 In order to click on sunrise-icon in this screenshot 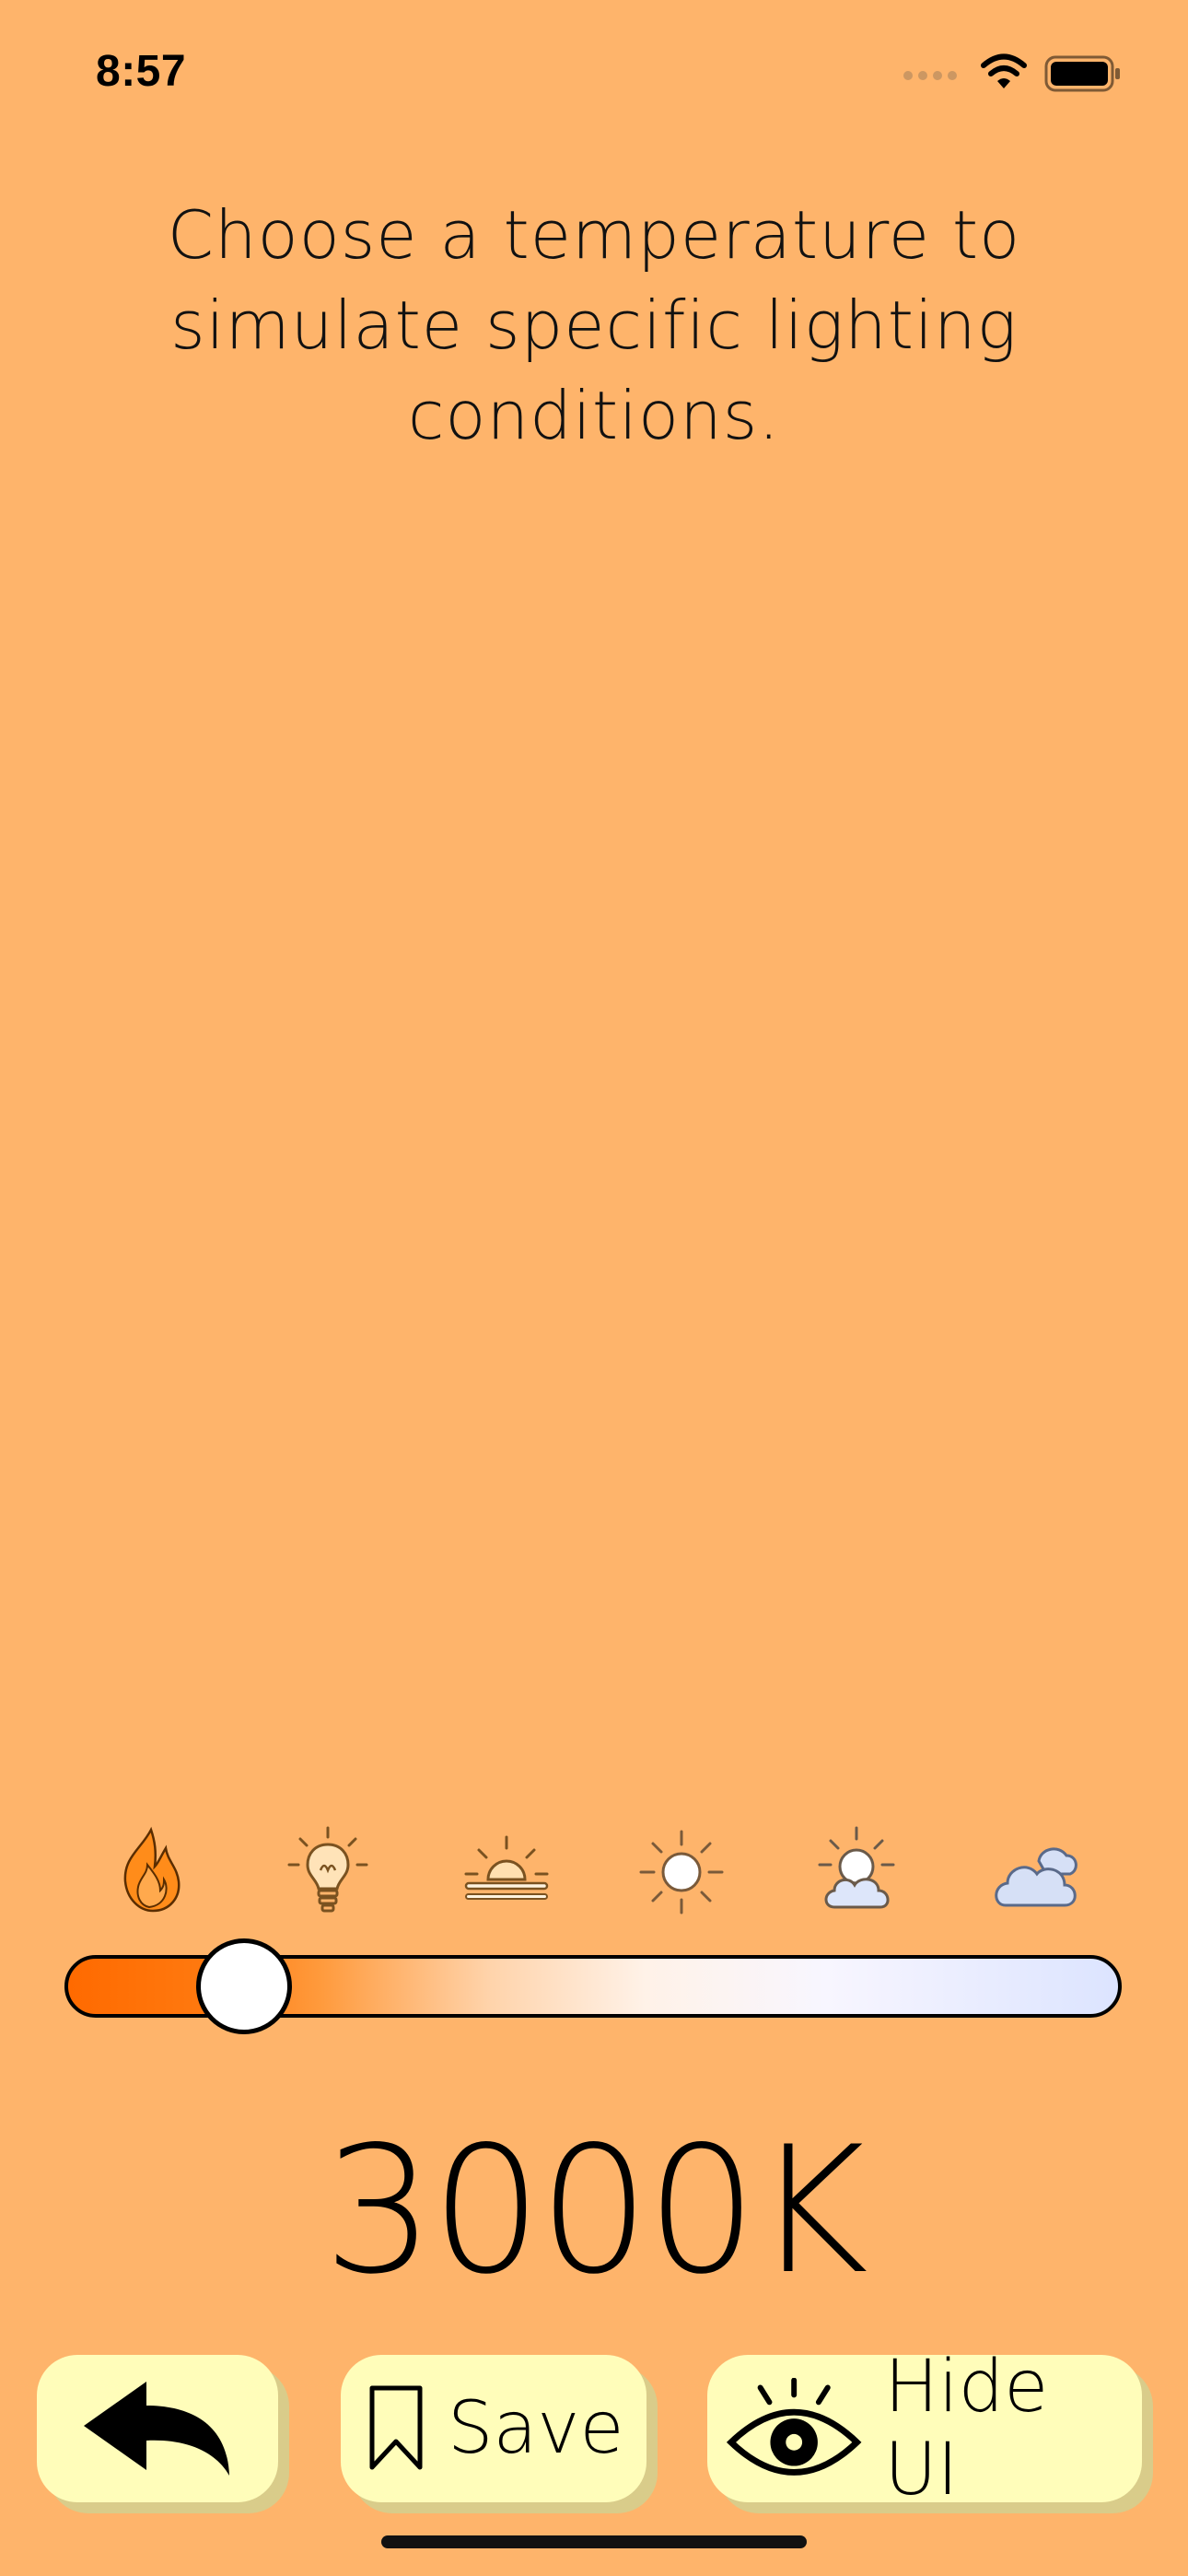, I will do `click(507, 1870)`.